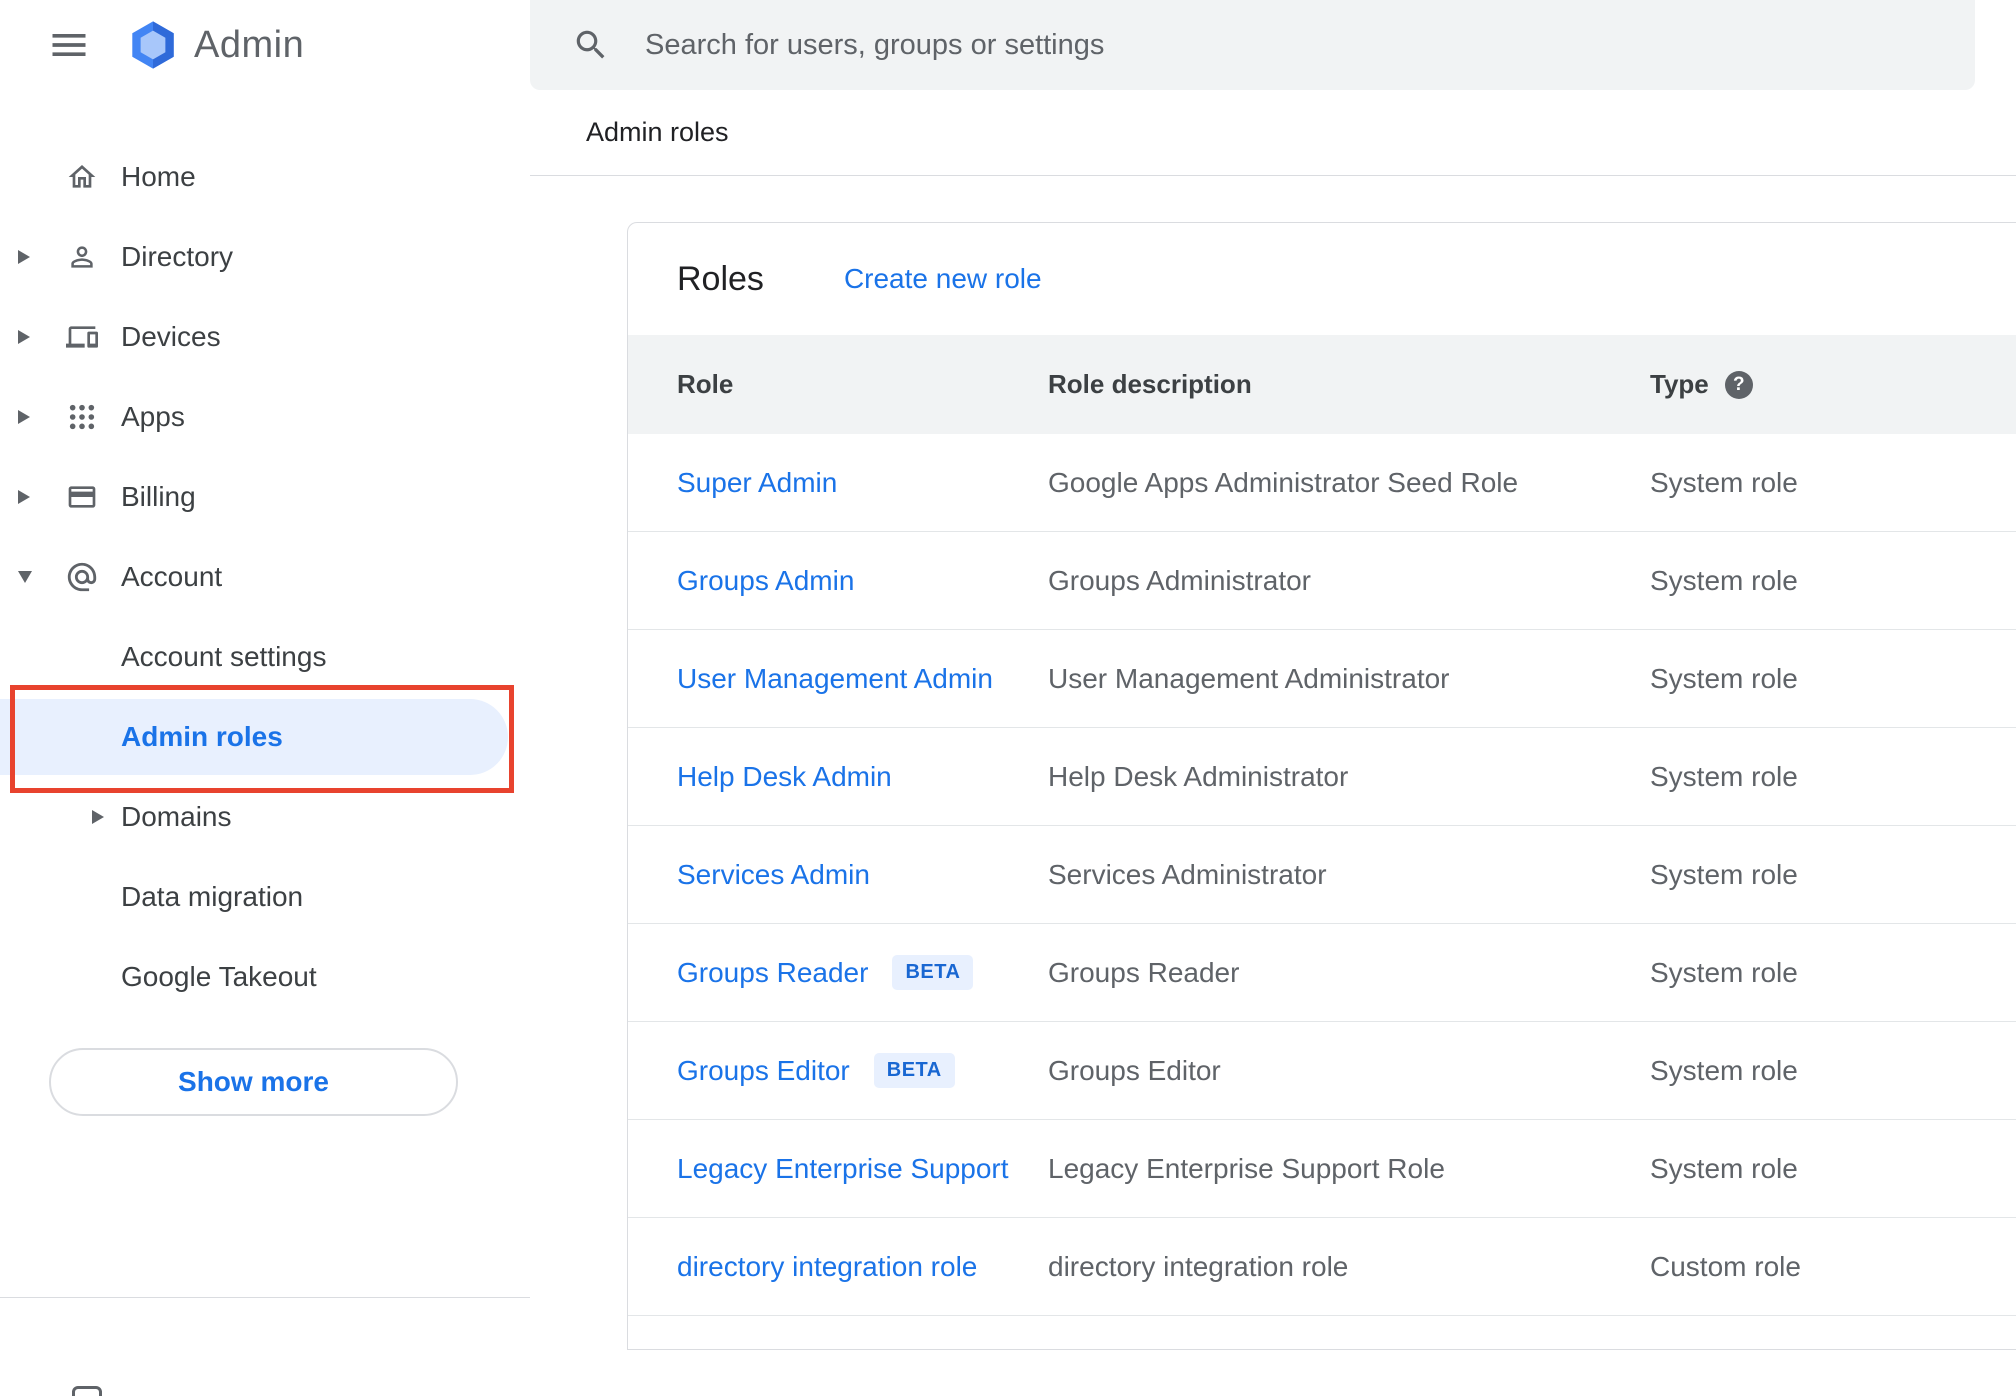 This screenshot has height=1396, width=2016. Describe the element at coordinates (1179, 580) in the screenshot. I see `role-description: Groups Administrator` at that location.